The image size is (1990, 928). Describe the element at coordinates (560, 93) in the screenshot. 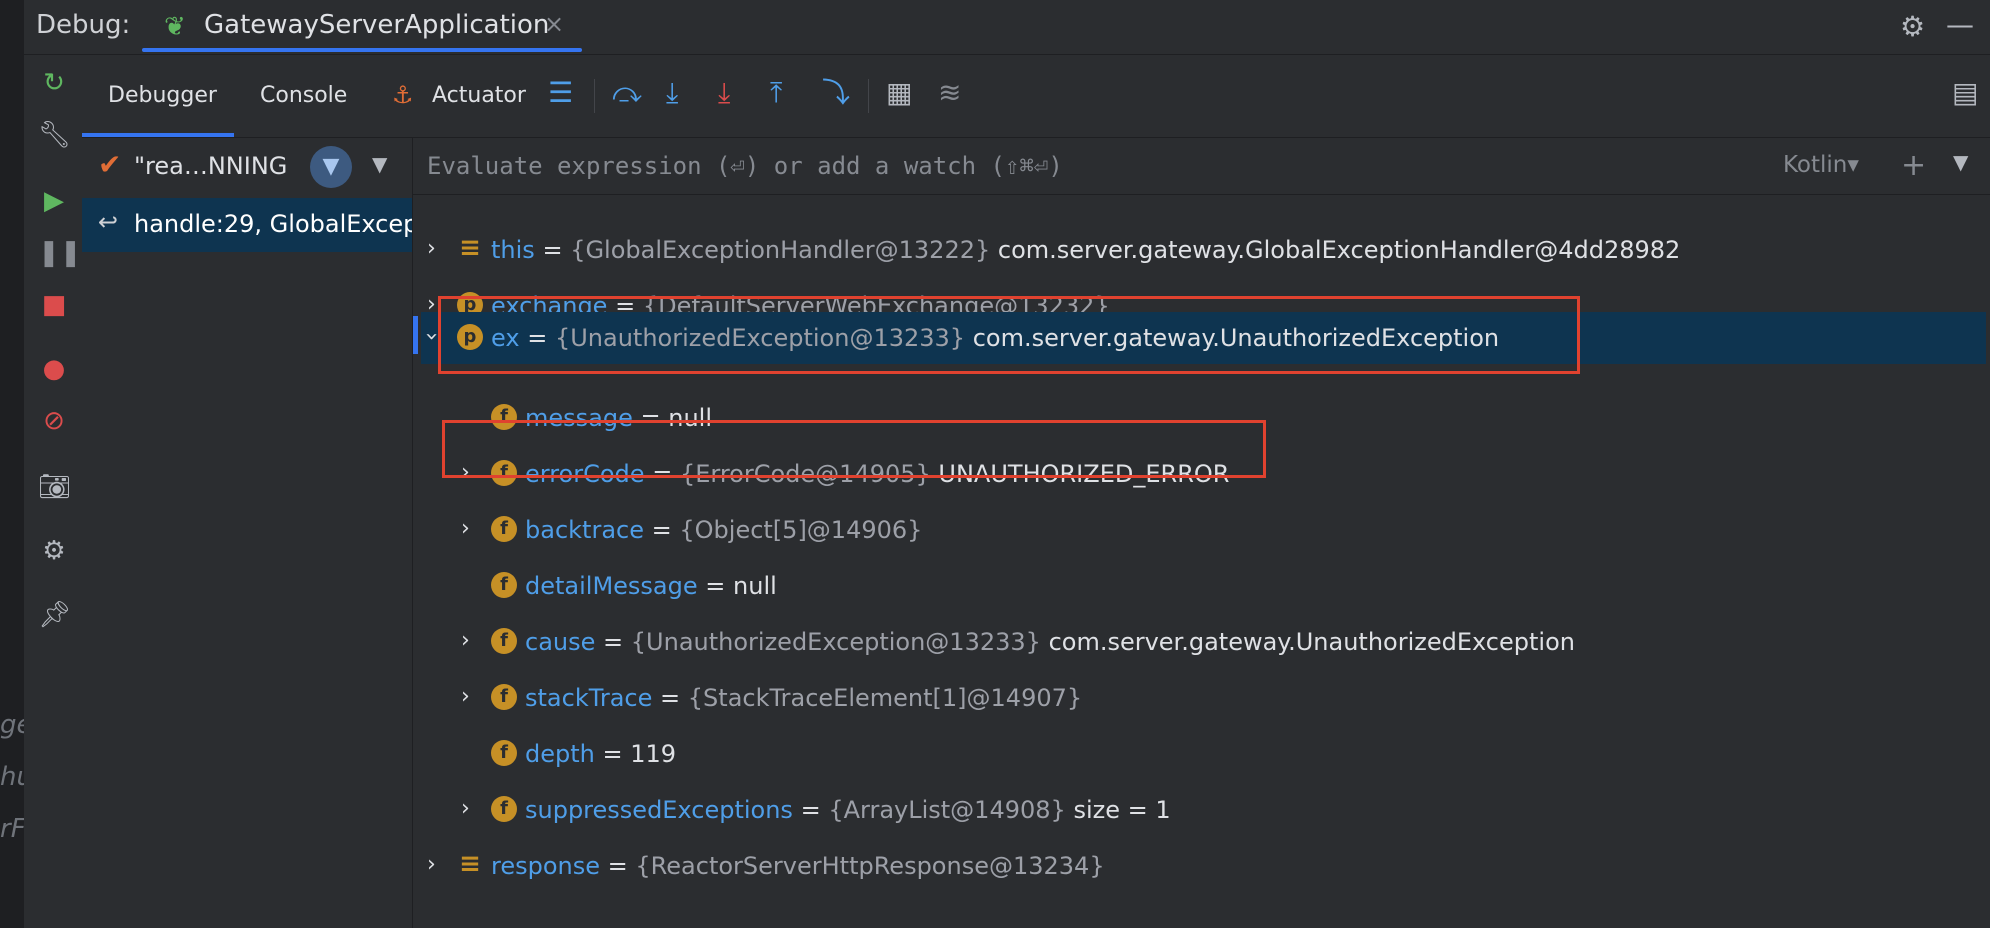

I see `threads-menu-icon: ☰` at that location.